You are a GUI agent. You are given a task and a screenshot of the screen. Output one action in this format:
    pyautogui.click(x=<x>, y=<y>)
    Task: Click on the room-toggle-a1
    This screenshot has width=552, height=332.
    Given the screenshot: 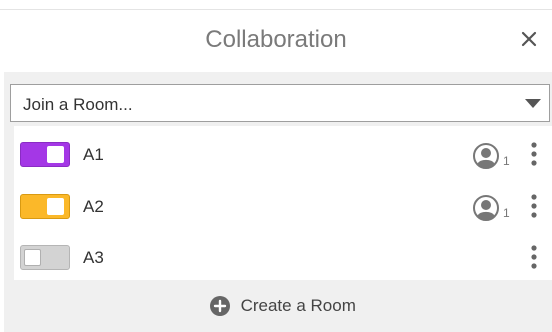 What is the action you would take?
    pyautogui.click(x=45, y=154)
    